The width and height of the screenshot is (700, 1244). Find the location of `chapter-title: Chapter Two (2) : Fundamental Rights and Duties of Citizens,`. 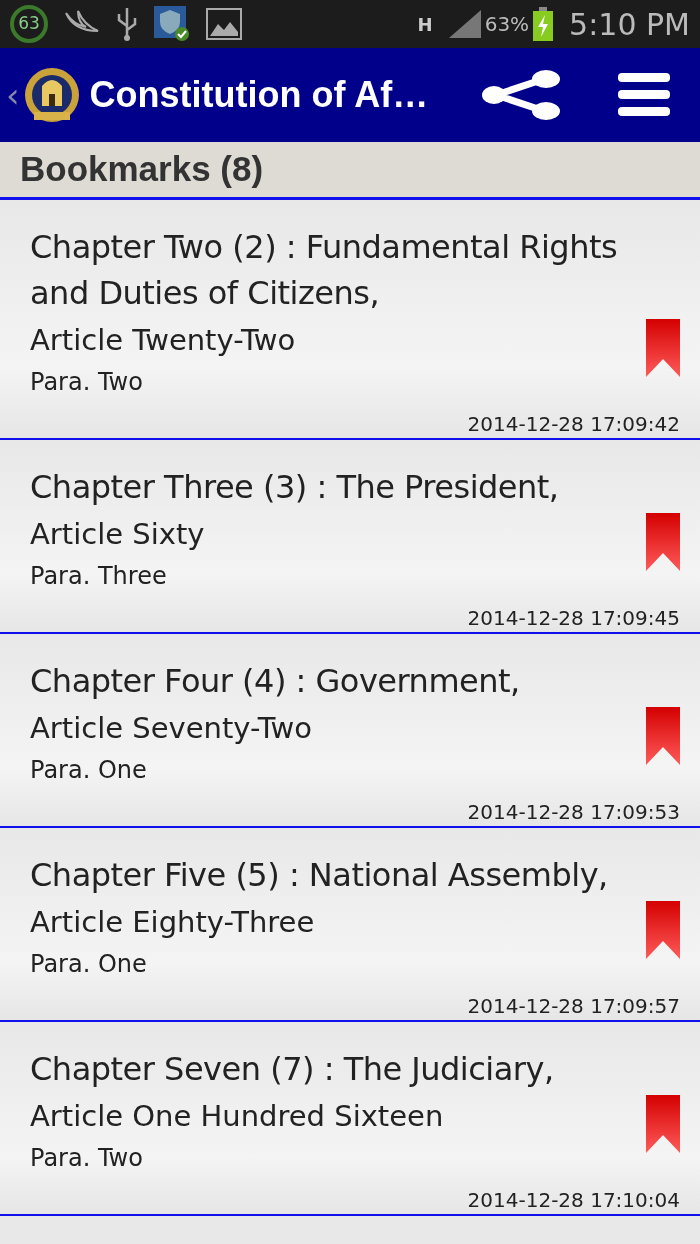

chapter-title: Chapter Two (2) : Fundamental Rights and Duties of Citizens, is located at coordinates (324, 270).